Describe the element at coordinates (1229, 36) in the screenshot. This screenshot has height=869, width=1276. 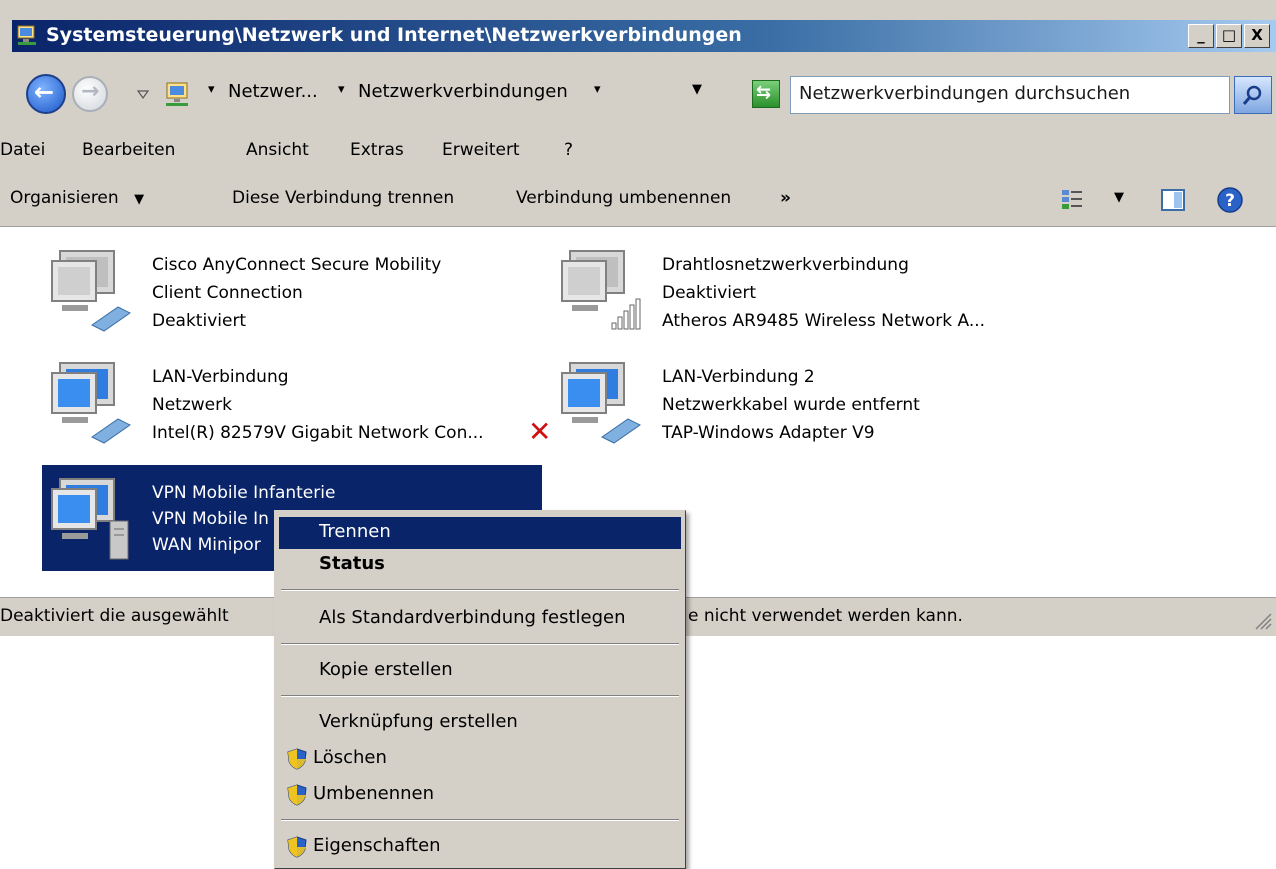
I see `maximize-button: □` at that location.